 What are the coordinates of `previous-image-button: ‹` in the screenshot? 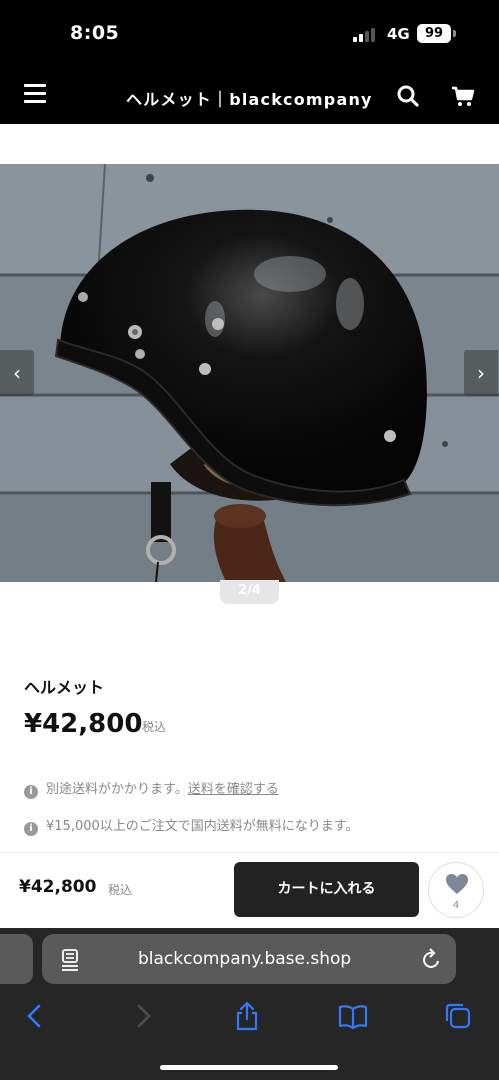 It's located at (17, 373).